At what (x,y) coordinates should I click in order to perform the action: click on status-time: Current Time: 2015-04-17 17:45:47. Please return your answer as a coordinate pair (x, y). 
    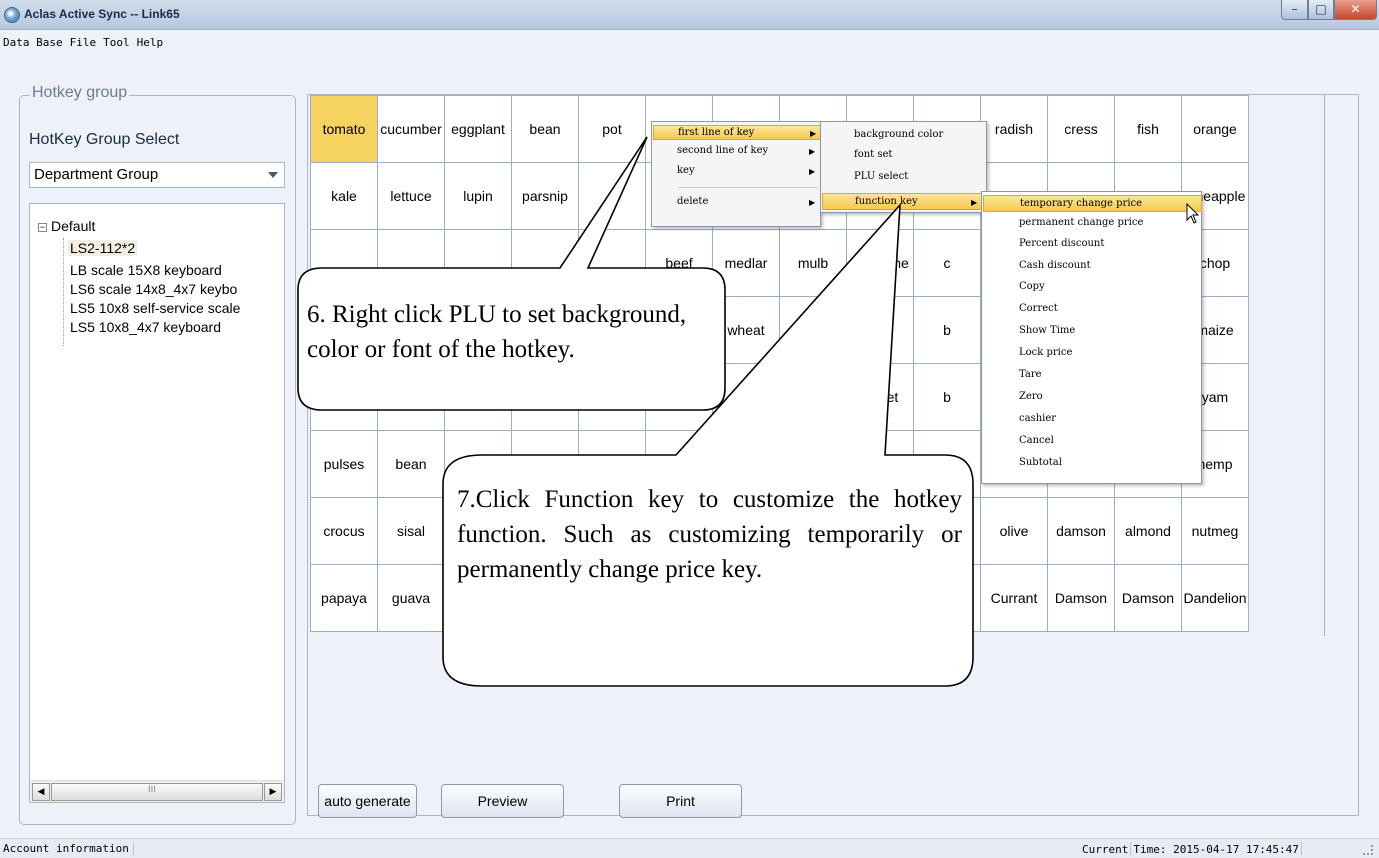
    Looking at the image, I should click on (1193, 849).